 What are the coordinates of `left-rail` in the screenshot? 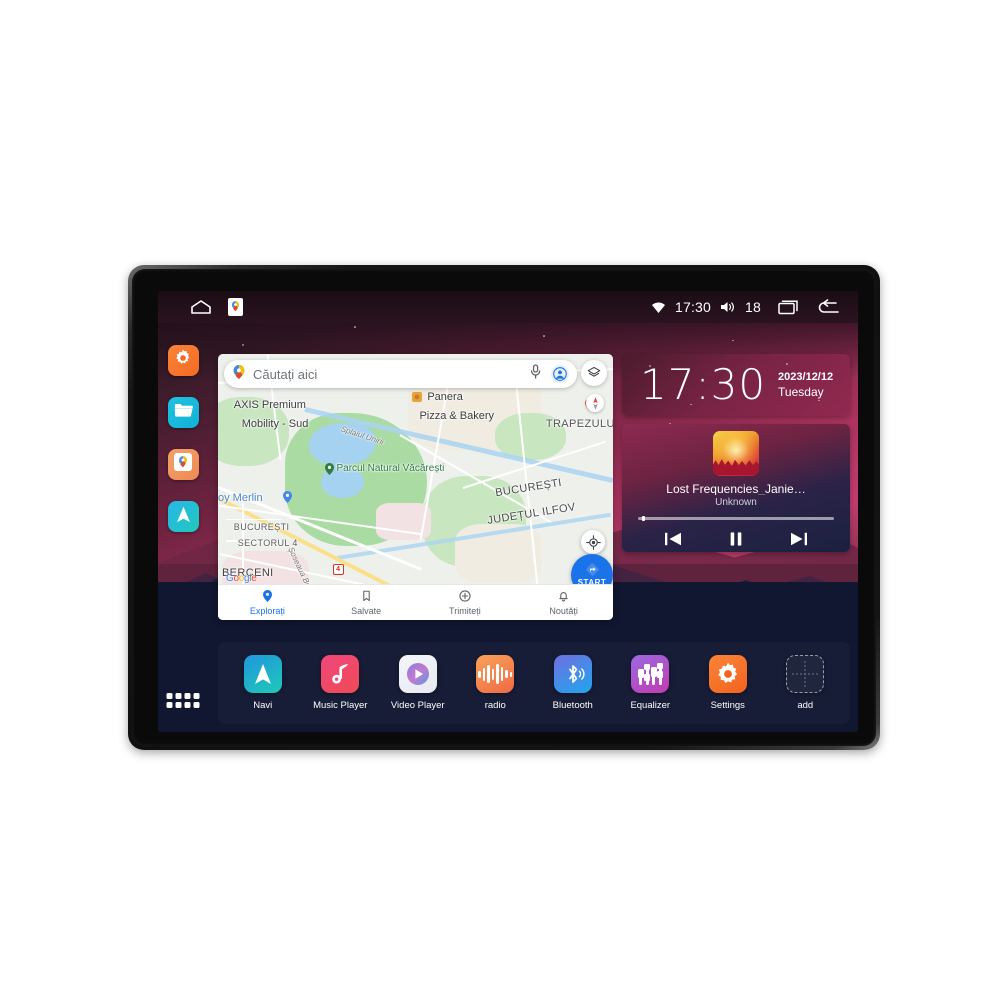 It's located at (183, 527).